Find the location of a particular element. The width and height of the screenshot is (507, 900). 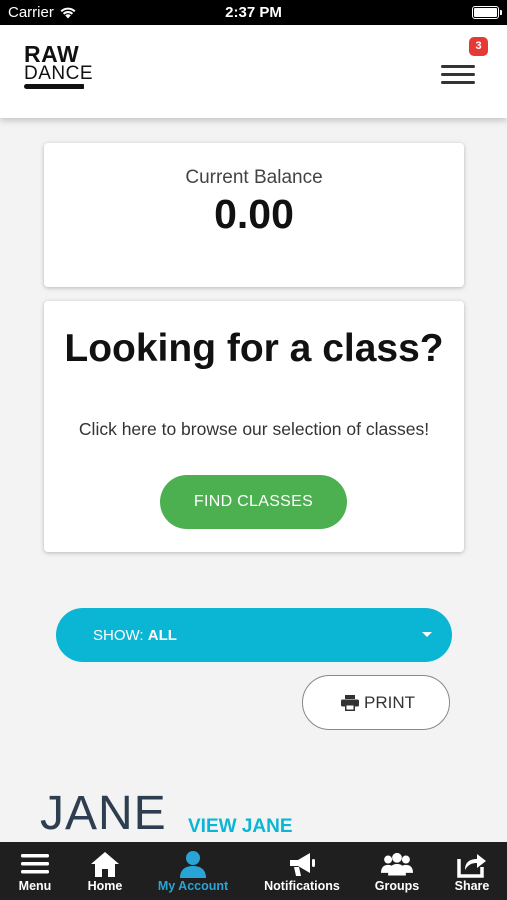

tab-menu: Menu is located at coordinates (35, 871).